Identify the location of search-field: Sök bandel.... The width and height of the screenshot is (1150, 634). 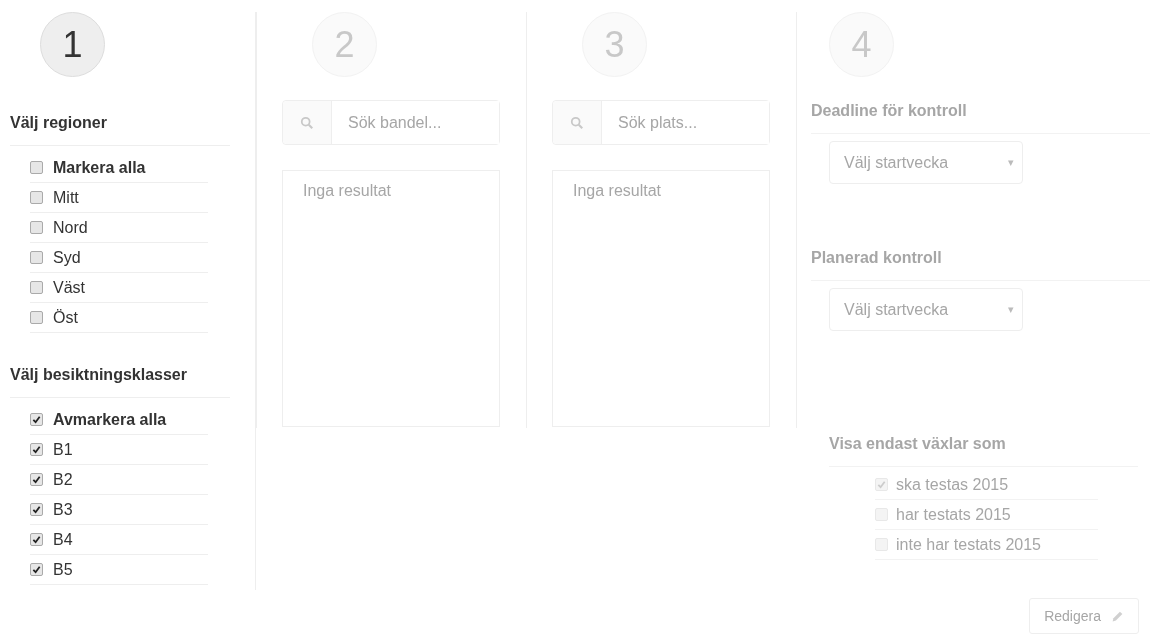
(391, 122).